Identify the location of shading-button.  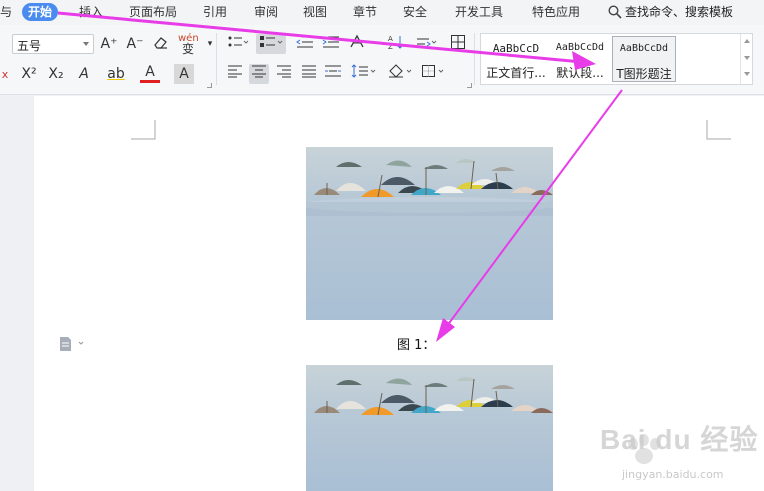
(400, 74).